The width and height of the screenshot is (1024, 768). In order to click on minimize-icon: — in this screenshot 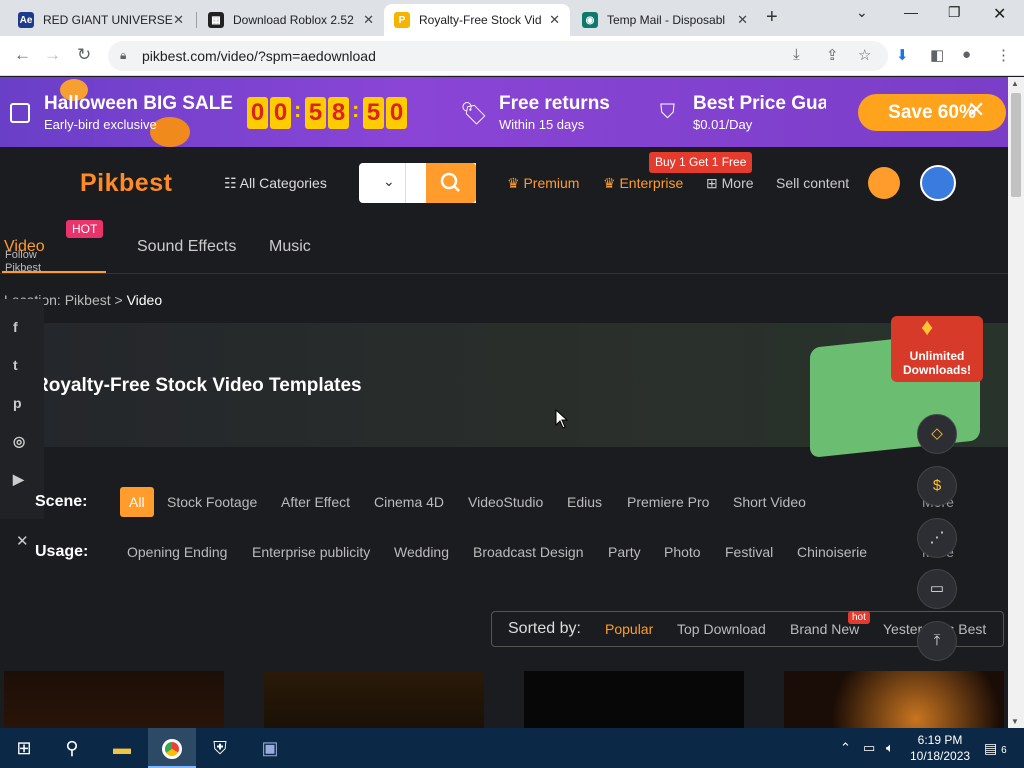, I will do `click(911, 12)`.